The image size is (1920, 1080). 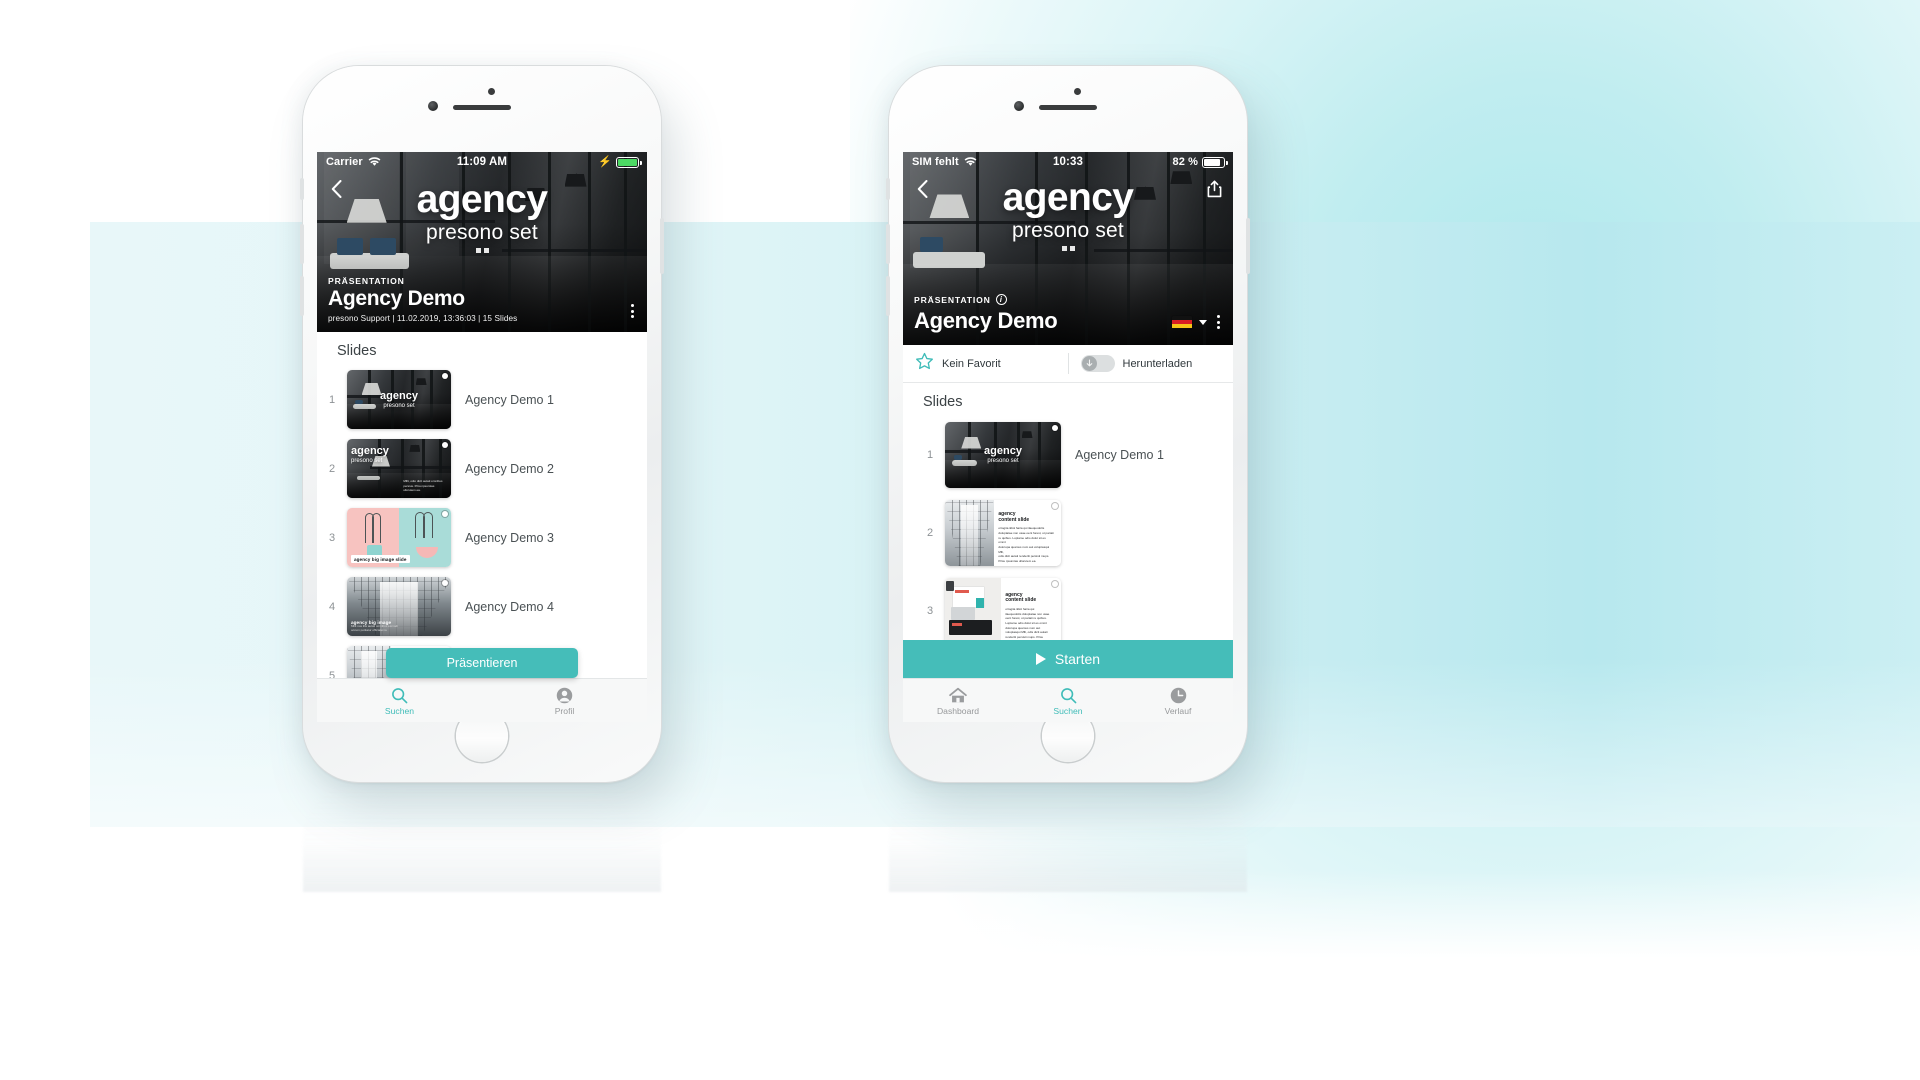 What do you see at coordinates (1203, 322) in the screenshot?
I see `chevron-down-icon` at bounding box center [1203, 322].